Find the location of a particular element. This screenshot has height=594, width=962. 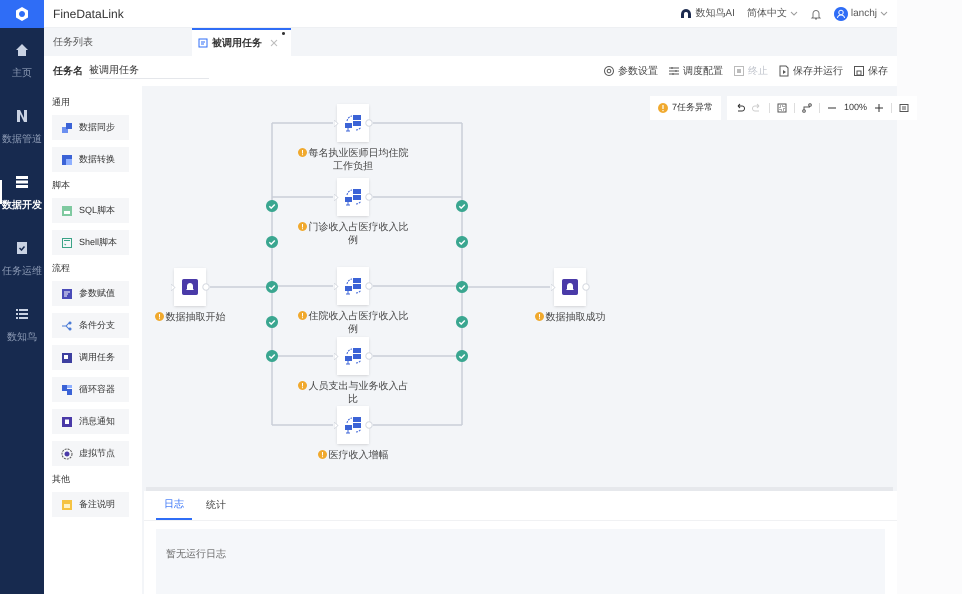

task-name-field: 被调用任务 is located at coordinates (149, 71).